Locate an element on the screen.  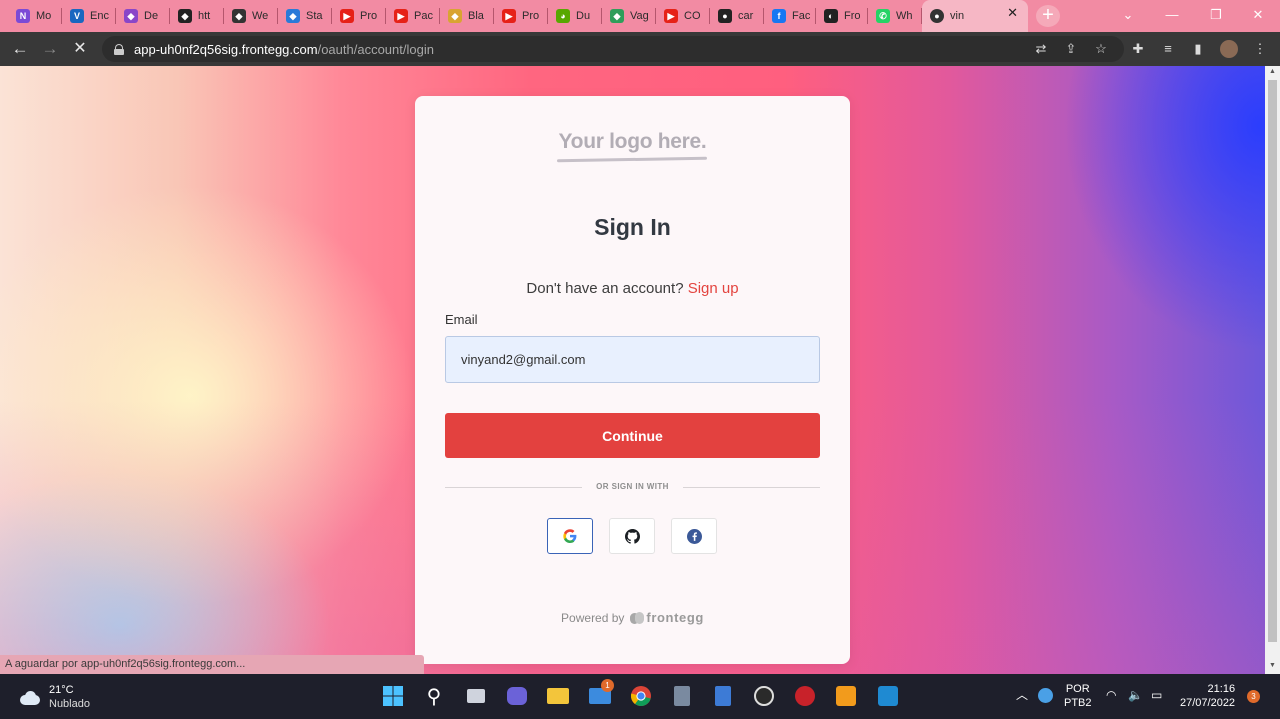
extensions-icon: ✚ is located at coordinates (1138, 49).